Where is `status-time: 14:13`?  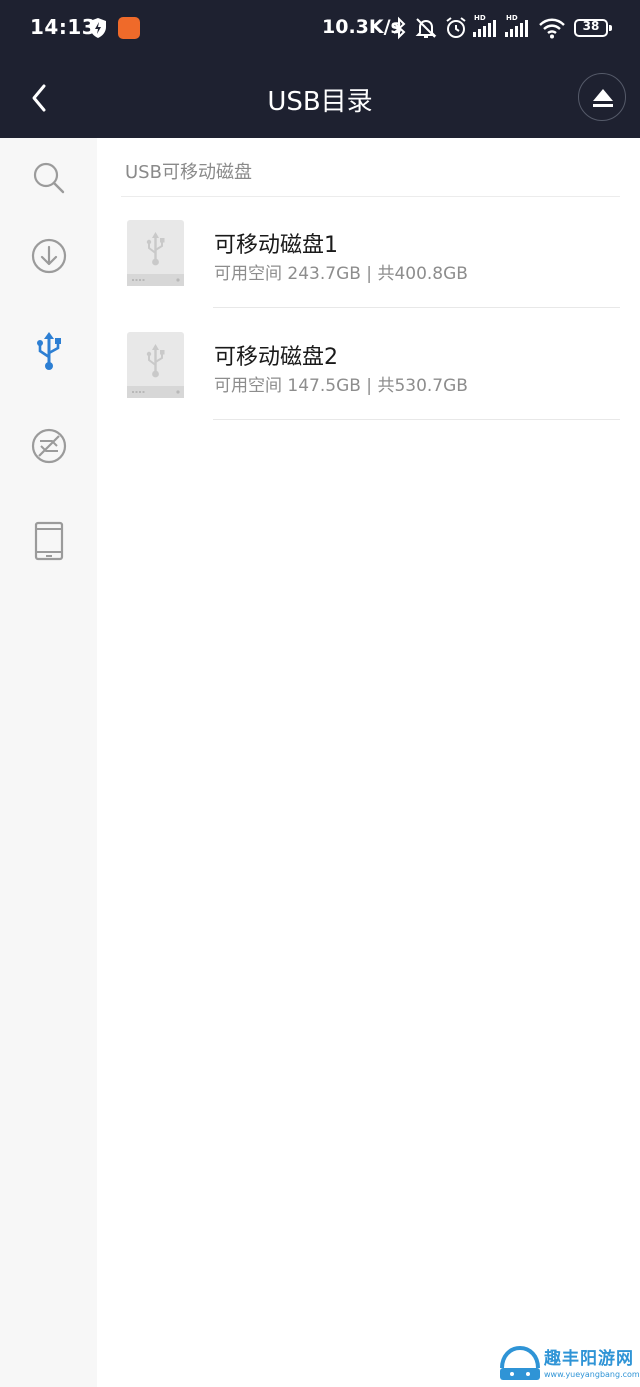 status-time: 14:13 is located at coordinates (63, 27).